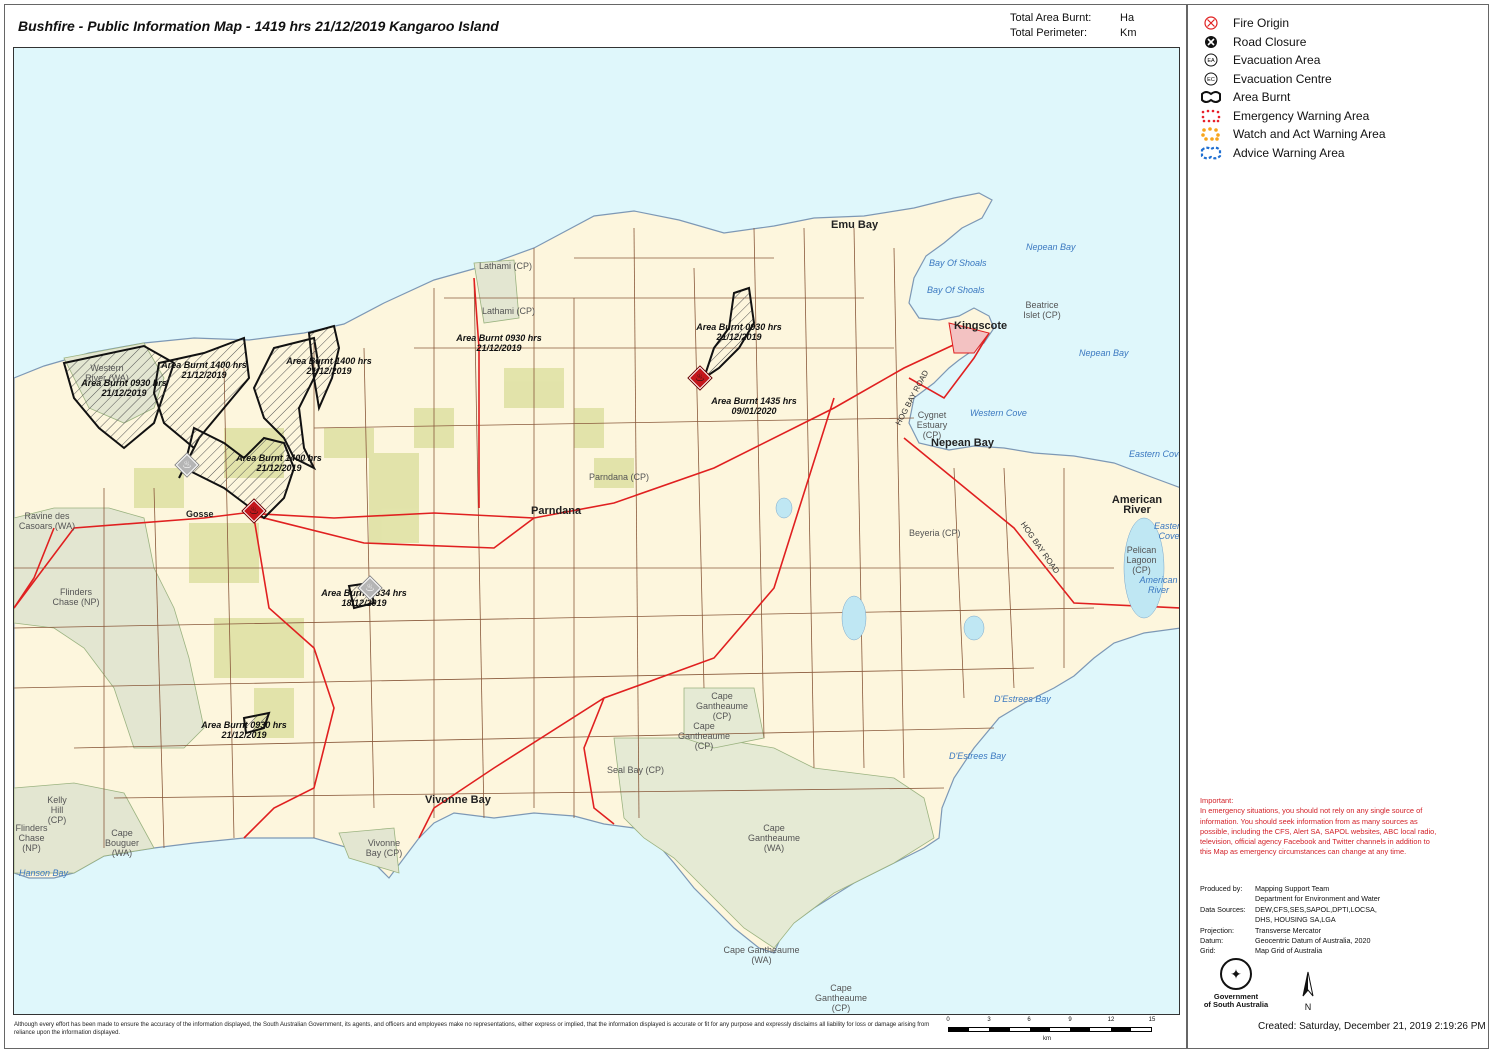 Image resolution: width=1493 pixels, height=1053 pixels. I want to click on legend-item-emergency-warning: Emergency Warning Area, so click(1340, 116).